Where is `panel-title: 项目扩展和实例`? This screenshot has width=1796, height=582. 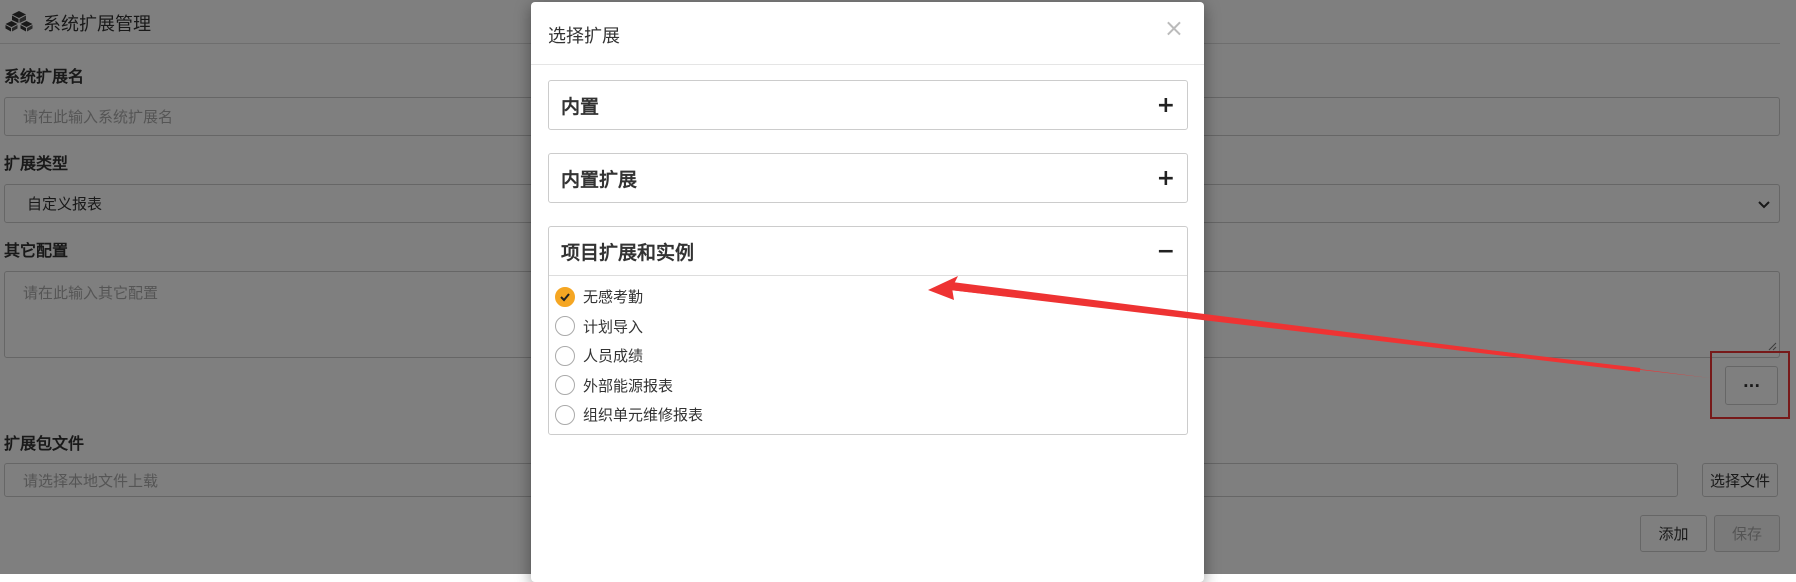
panel-title: 项目扩展和实例 is located at coordinates (628, 252).